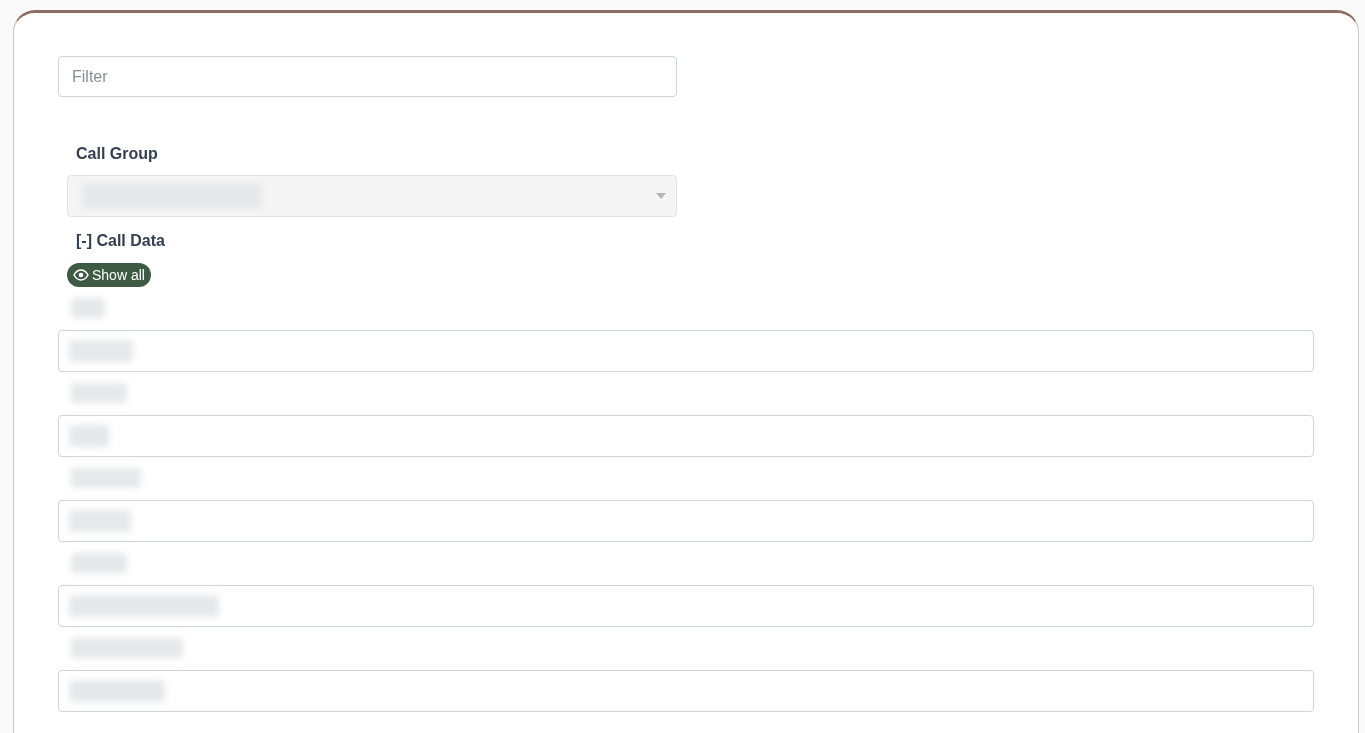 This screenshot has width=1365, height=733. What do you see at coordinates (695, 241) in the screenshot?
I see `section-toggle: [-] Call Data` at bounding box center [695, 241].